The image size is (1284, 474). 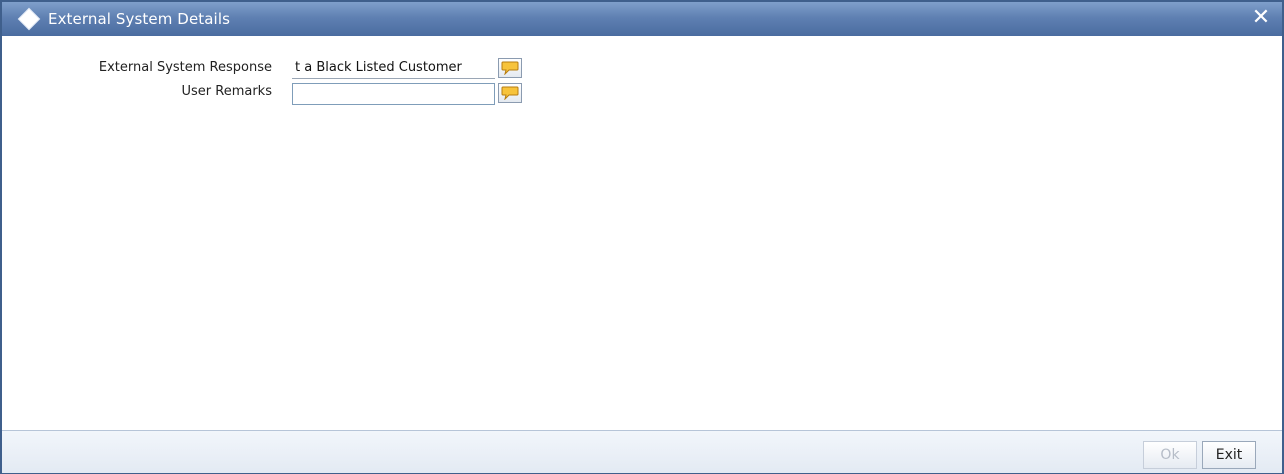 What do you see at coordinates (227, 91) in the screenshot?
I see `user-remarks-label: User Remarks` at bounding box center [227, 91].